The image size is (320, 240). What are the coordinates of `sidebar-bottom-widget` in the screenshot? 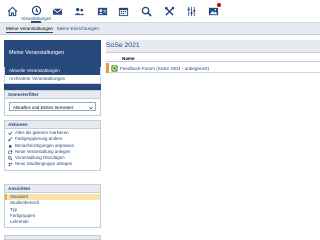 It's located at (52, 237).